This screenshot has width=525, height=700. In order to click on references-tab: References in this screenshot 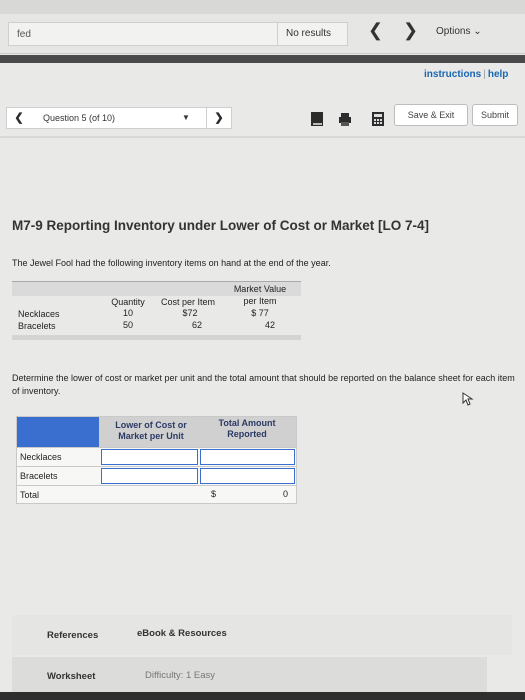, I will do `click(72, 635)`.